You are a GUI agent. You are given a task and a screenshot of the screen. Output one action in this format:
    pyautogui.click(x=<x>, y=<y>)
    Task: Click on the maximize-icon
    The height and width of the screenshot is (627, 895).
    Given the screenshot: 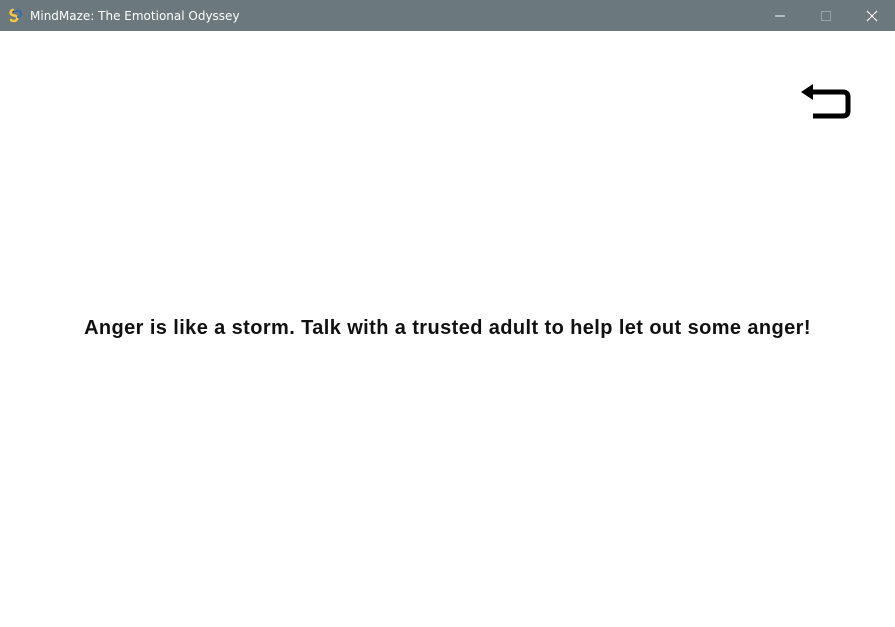 What is the action you would take?
    pyautogui.click(x=826, y=15)
    